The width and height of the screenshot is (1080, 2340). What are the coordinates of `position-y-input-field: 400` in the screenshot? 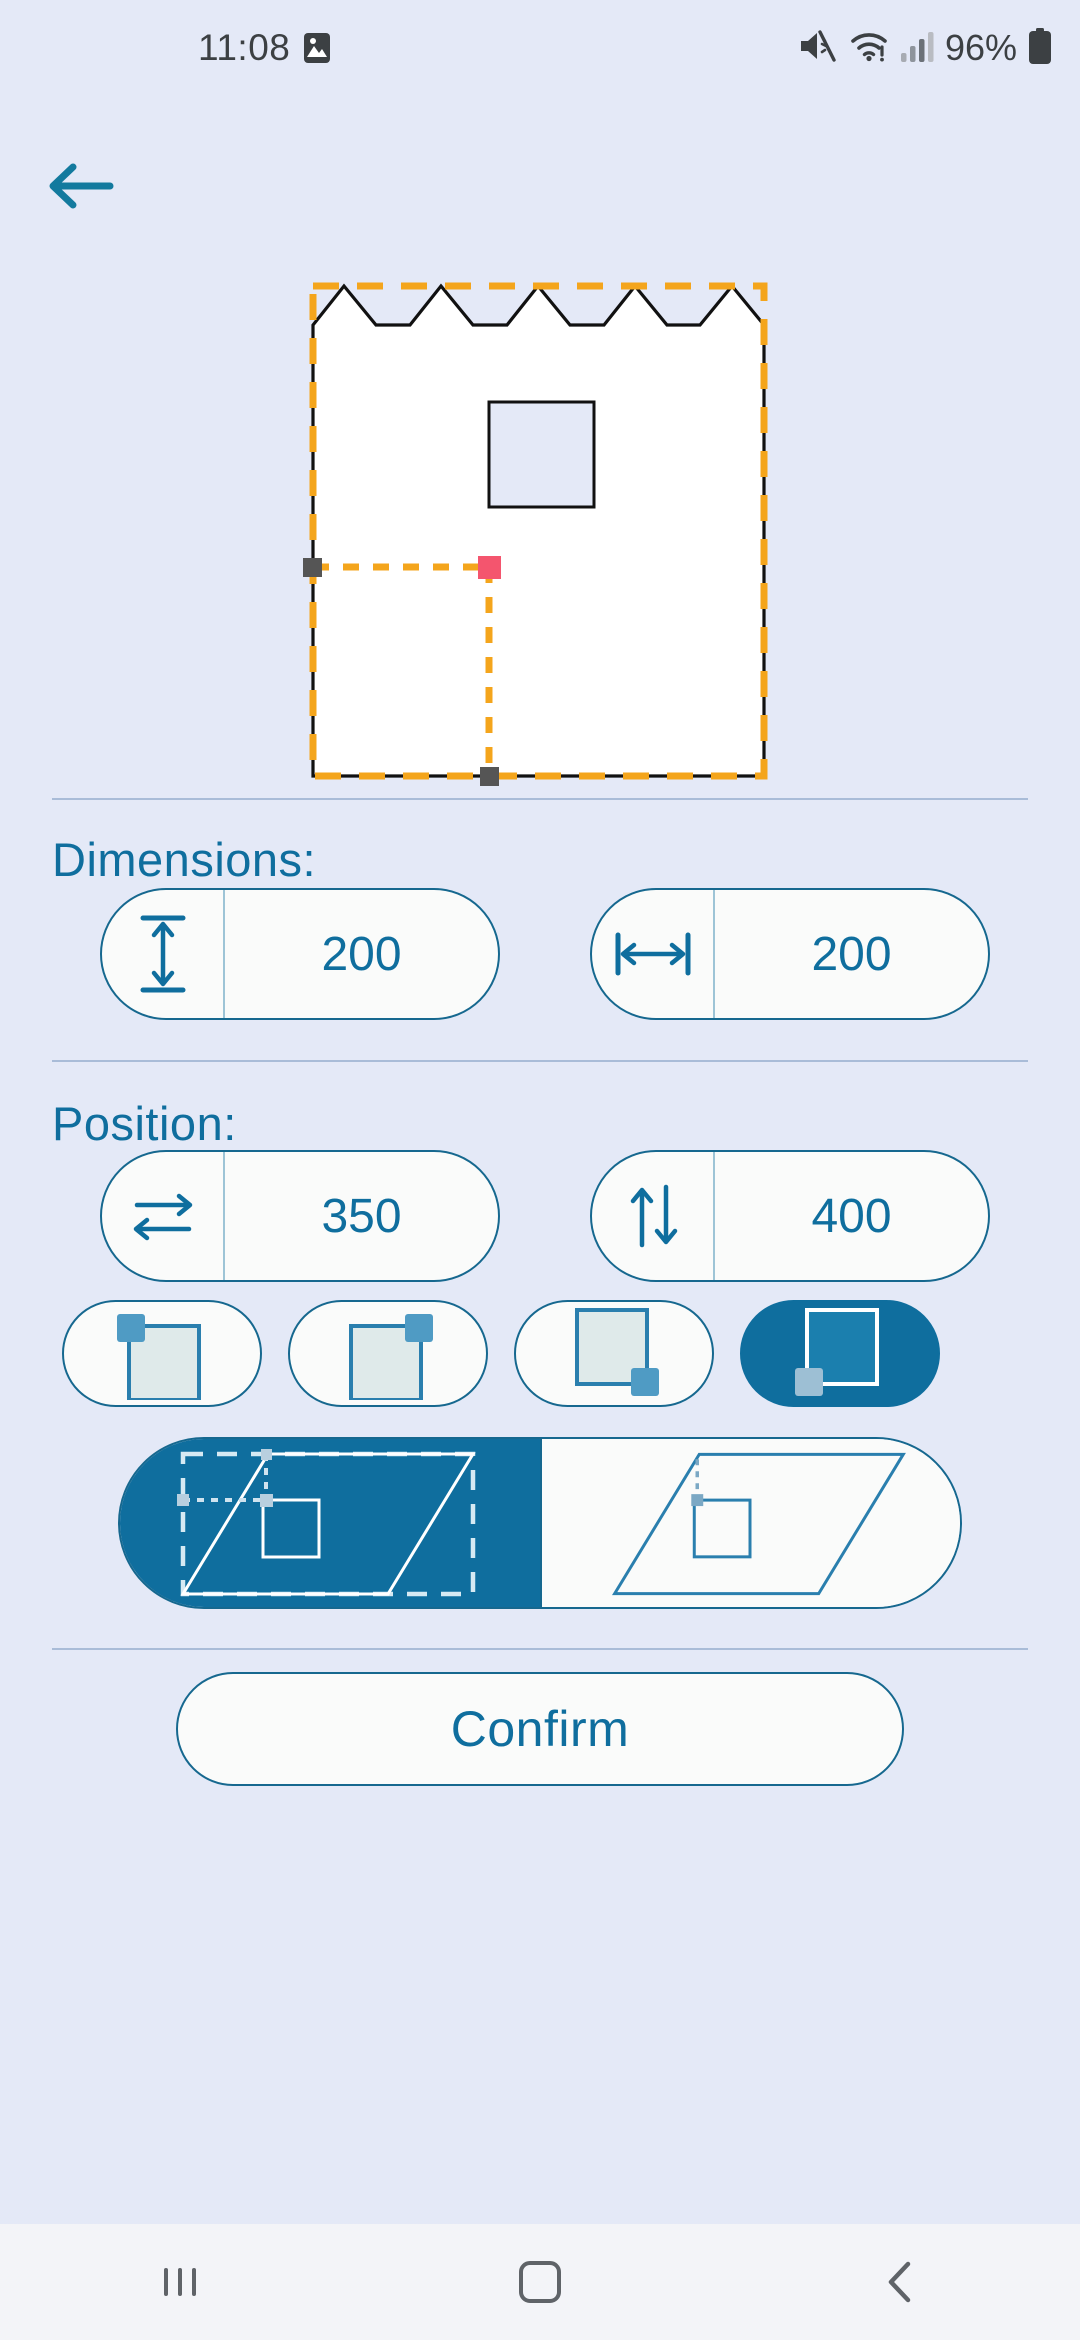 It's located at (790, 1216).